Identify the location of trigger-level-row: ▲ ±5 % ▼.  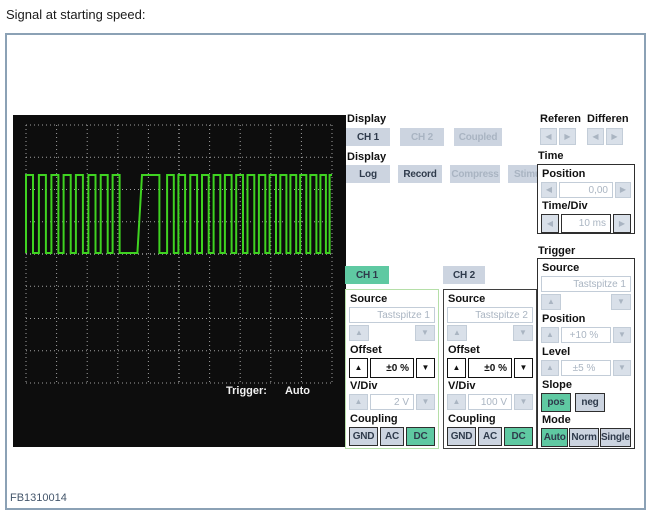
(586, 368).